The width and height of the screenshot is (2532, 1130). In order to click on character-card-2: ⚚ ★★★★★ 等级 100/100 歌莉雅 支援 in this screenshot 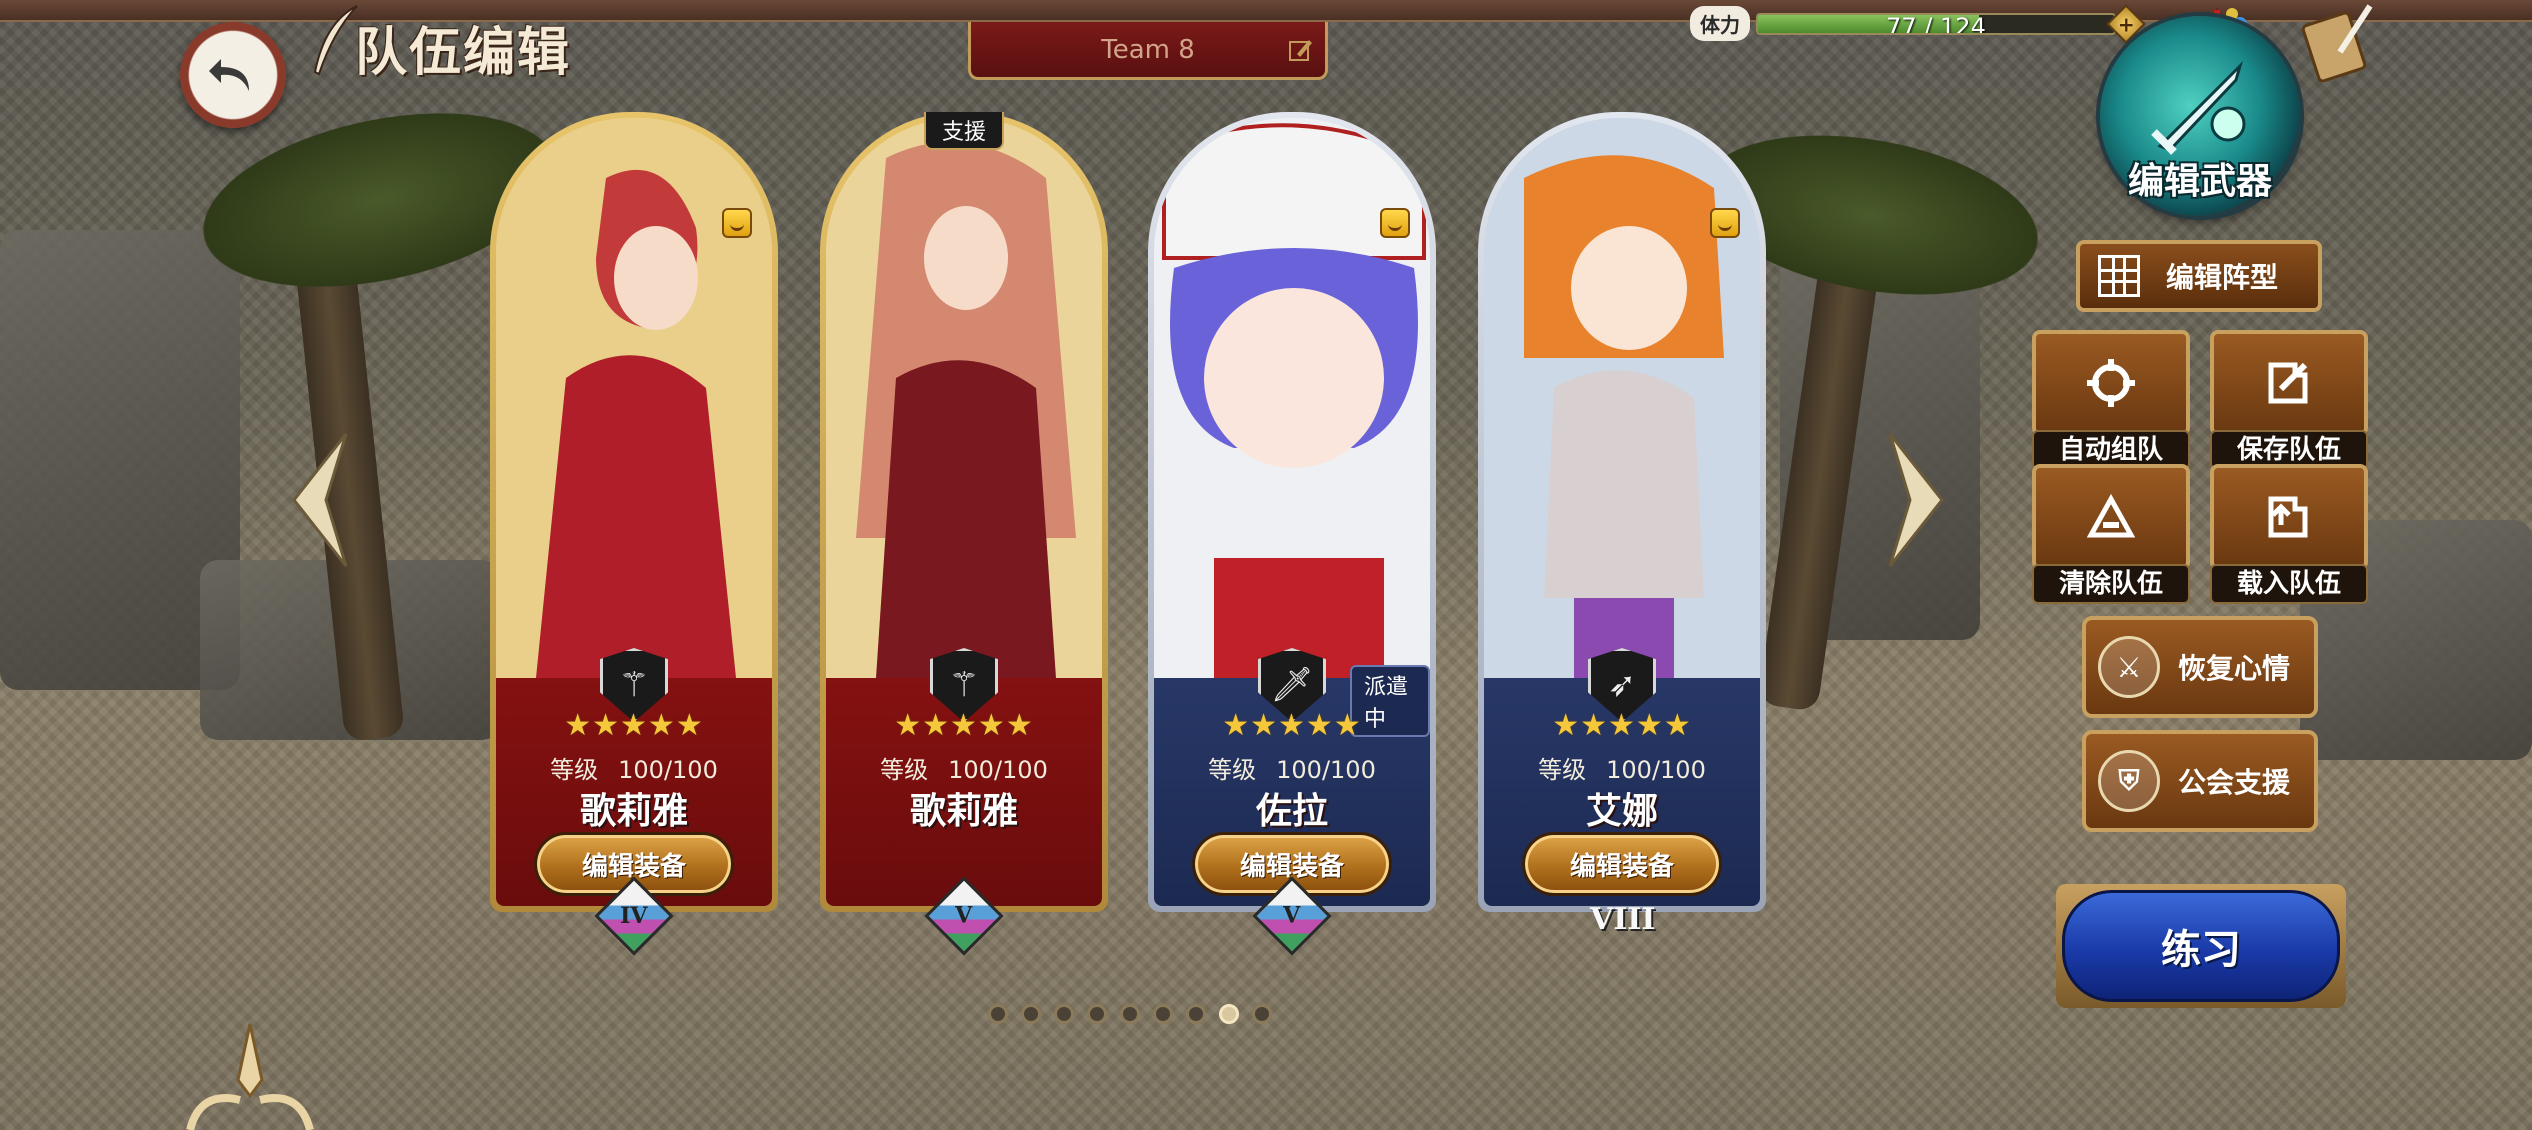, I will do `click(964, 512)`.